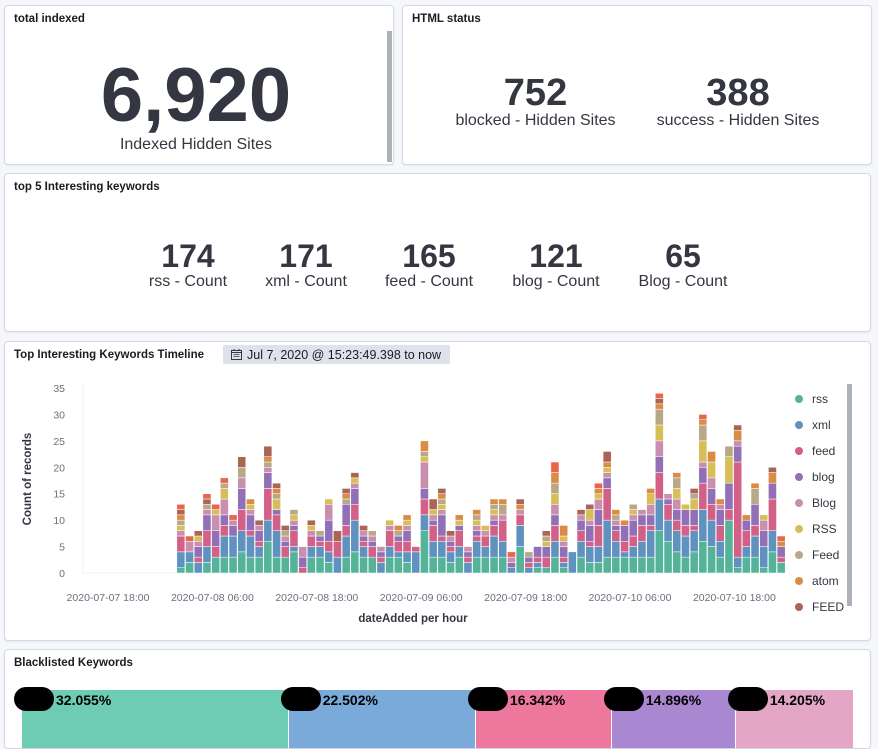  What do you see at coordinates (819, 477) in the screenshot?
I see `legend-item-blog: blog` at bounding box center [819, 477].